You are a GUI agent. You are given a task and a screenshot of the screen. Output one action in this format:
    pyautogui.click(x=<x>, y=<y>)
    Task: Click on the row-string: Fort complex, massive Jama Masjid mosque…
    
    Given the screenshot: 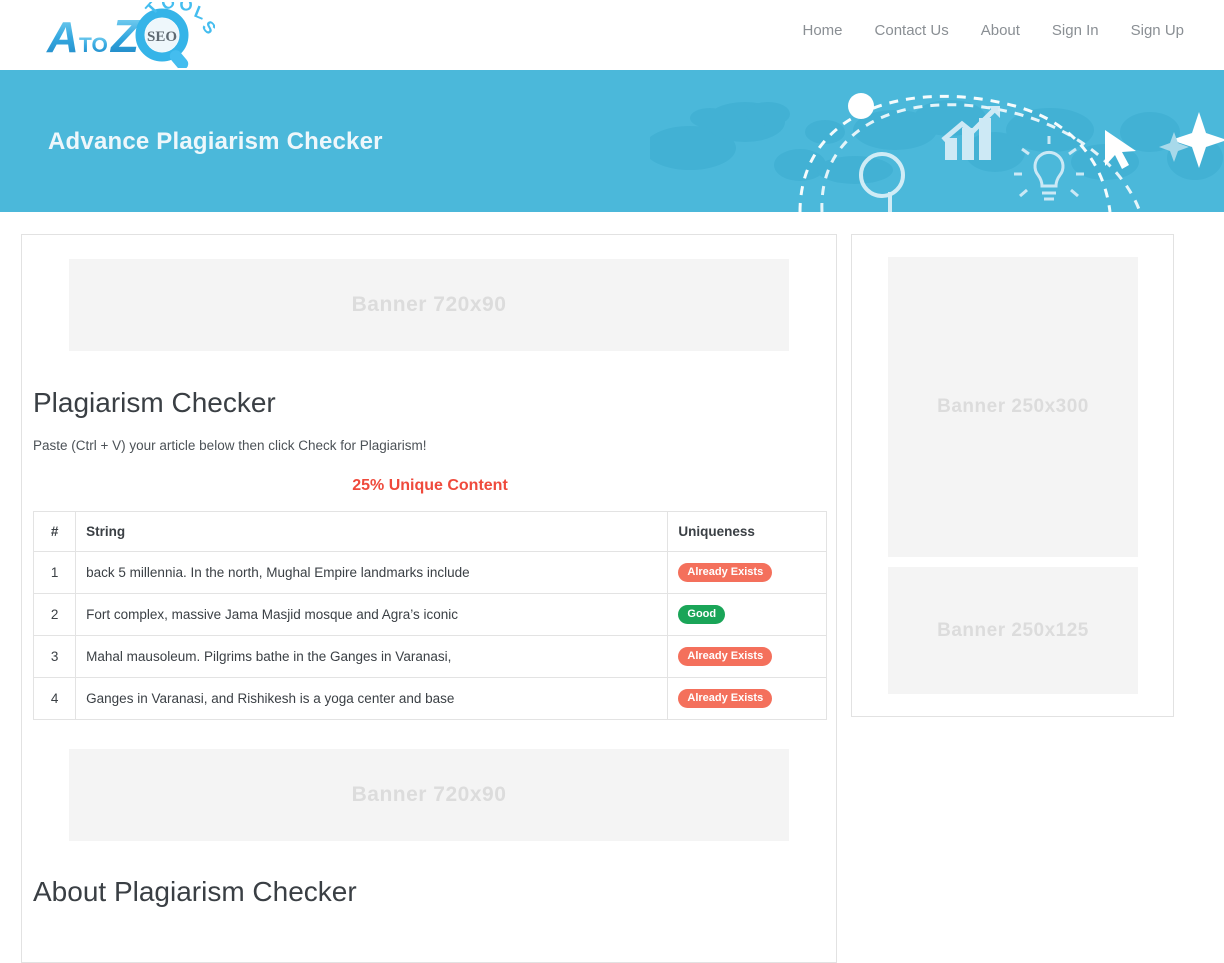 What is the action you would take?
    pyautogui.click(x=372, y=615)
    